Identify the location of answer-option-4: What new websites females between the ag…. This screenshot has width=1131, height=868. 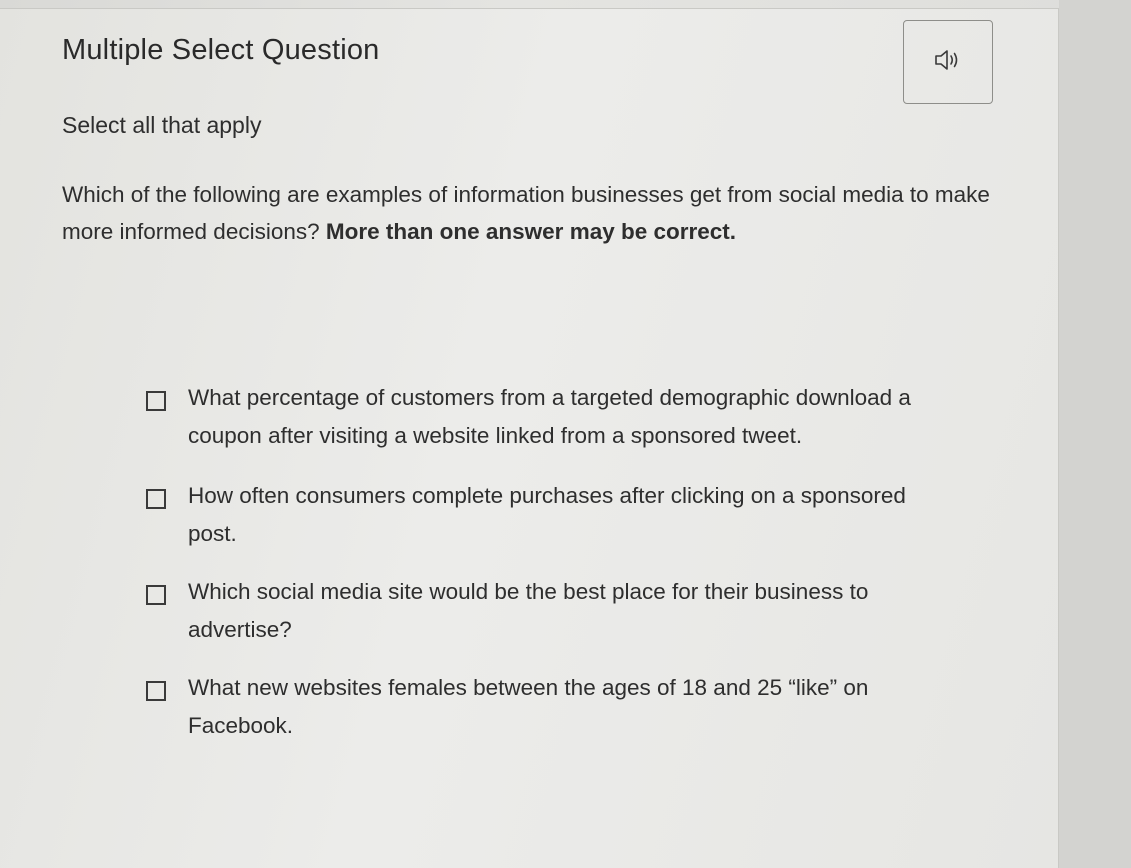
(546, 710).